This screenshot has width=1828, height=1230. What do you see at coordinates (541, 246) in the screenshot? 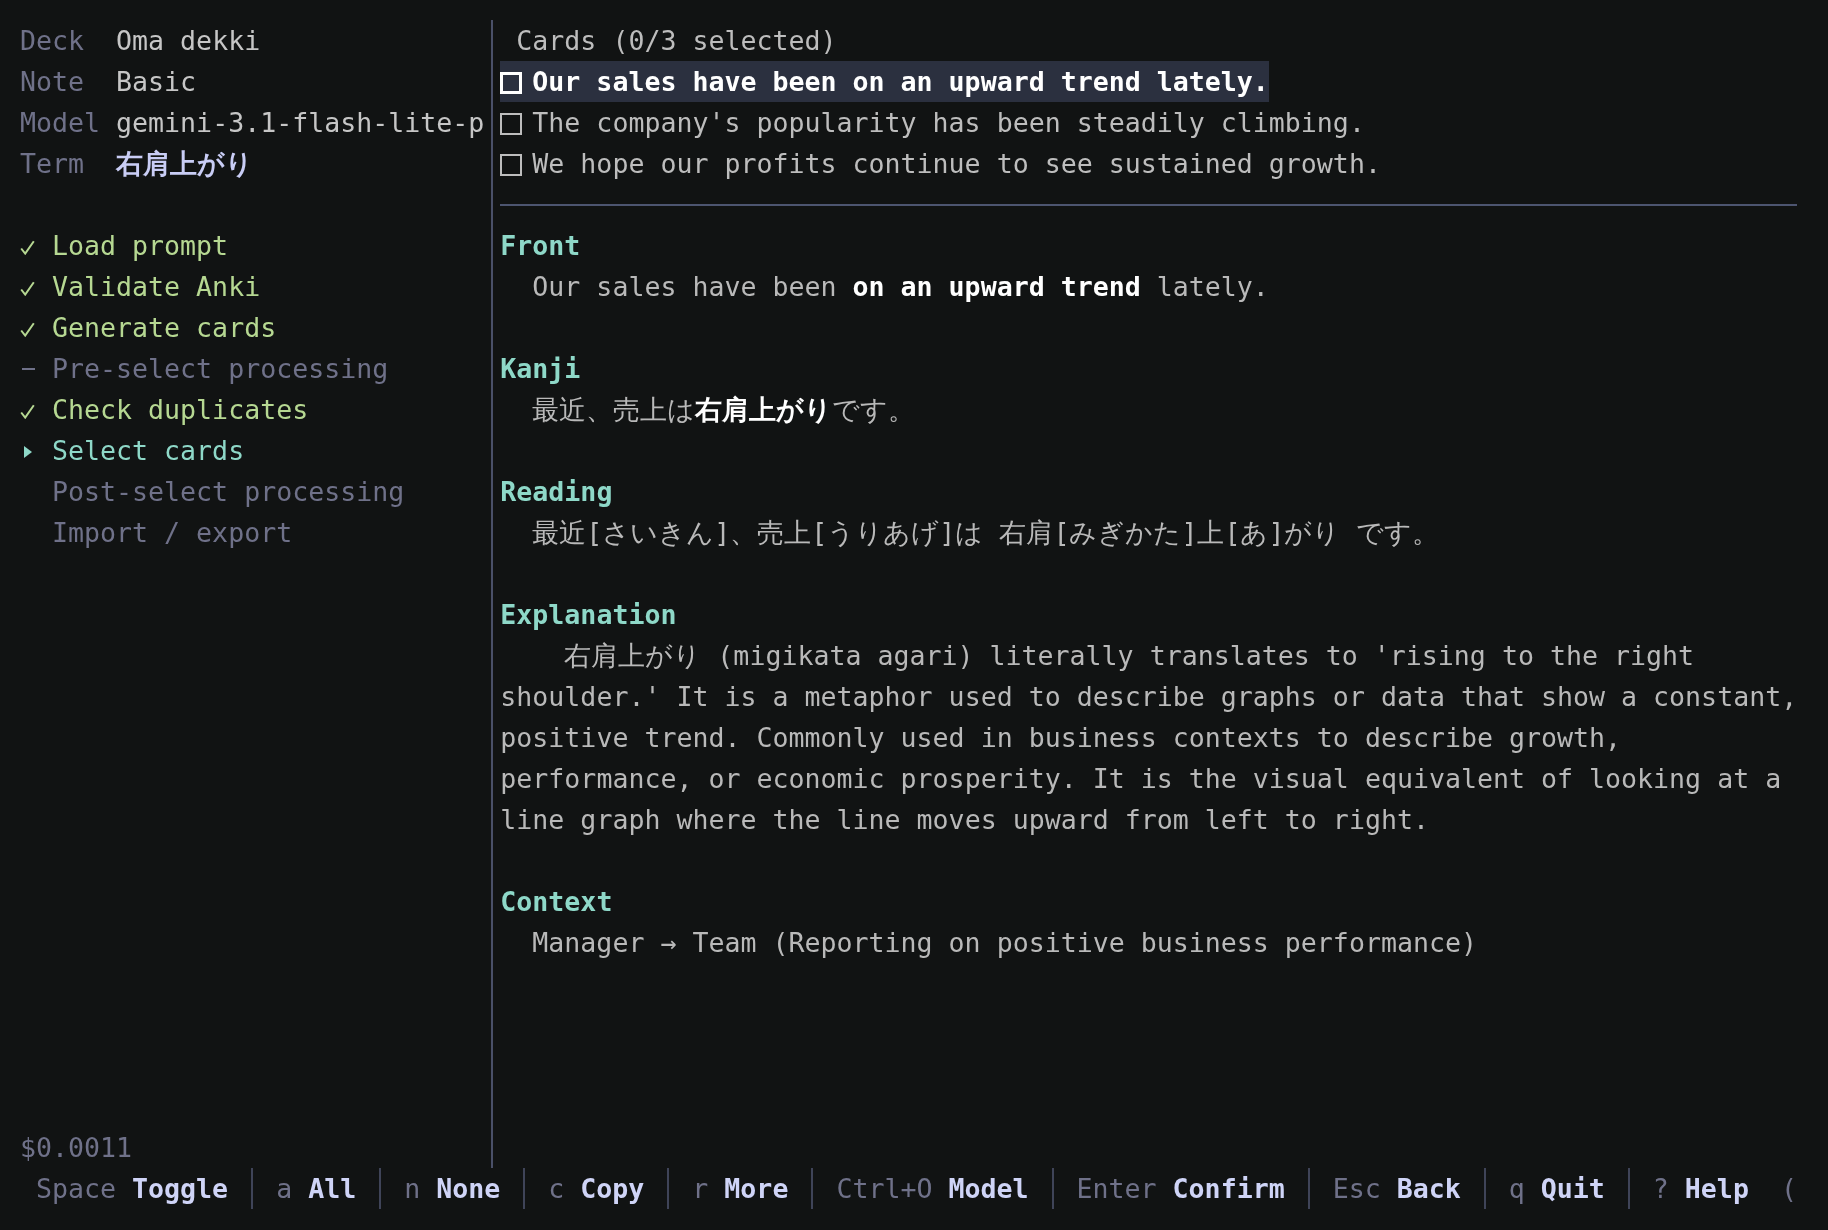
I see `field-heading: Front` at bounding box center [541, 246].